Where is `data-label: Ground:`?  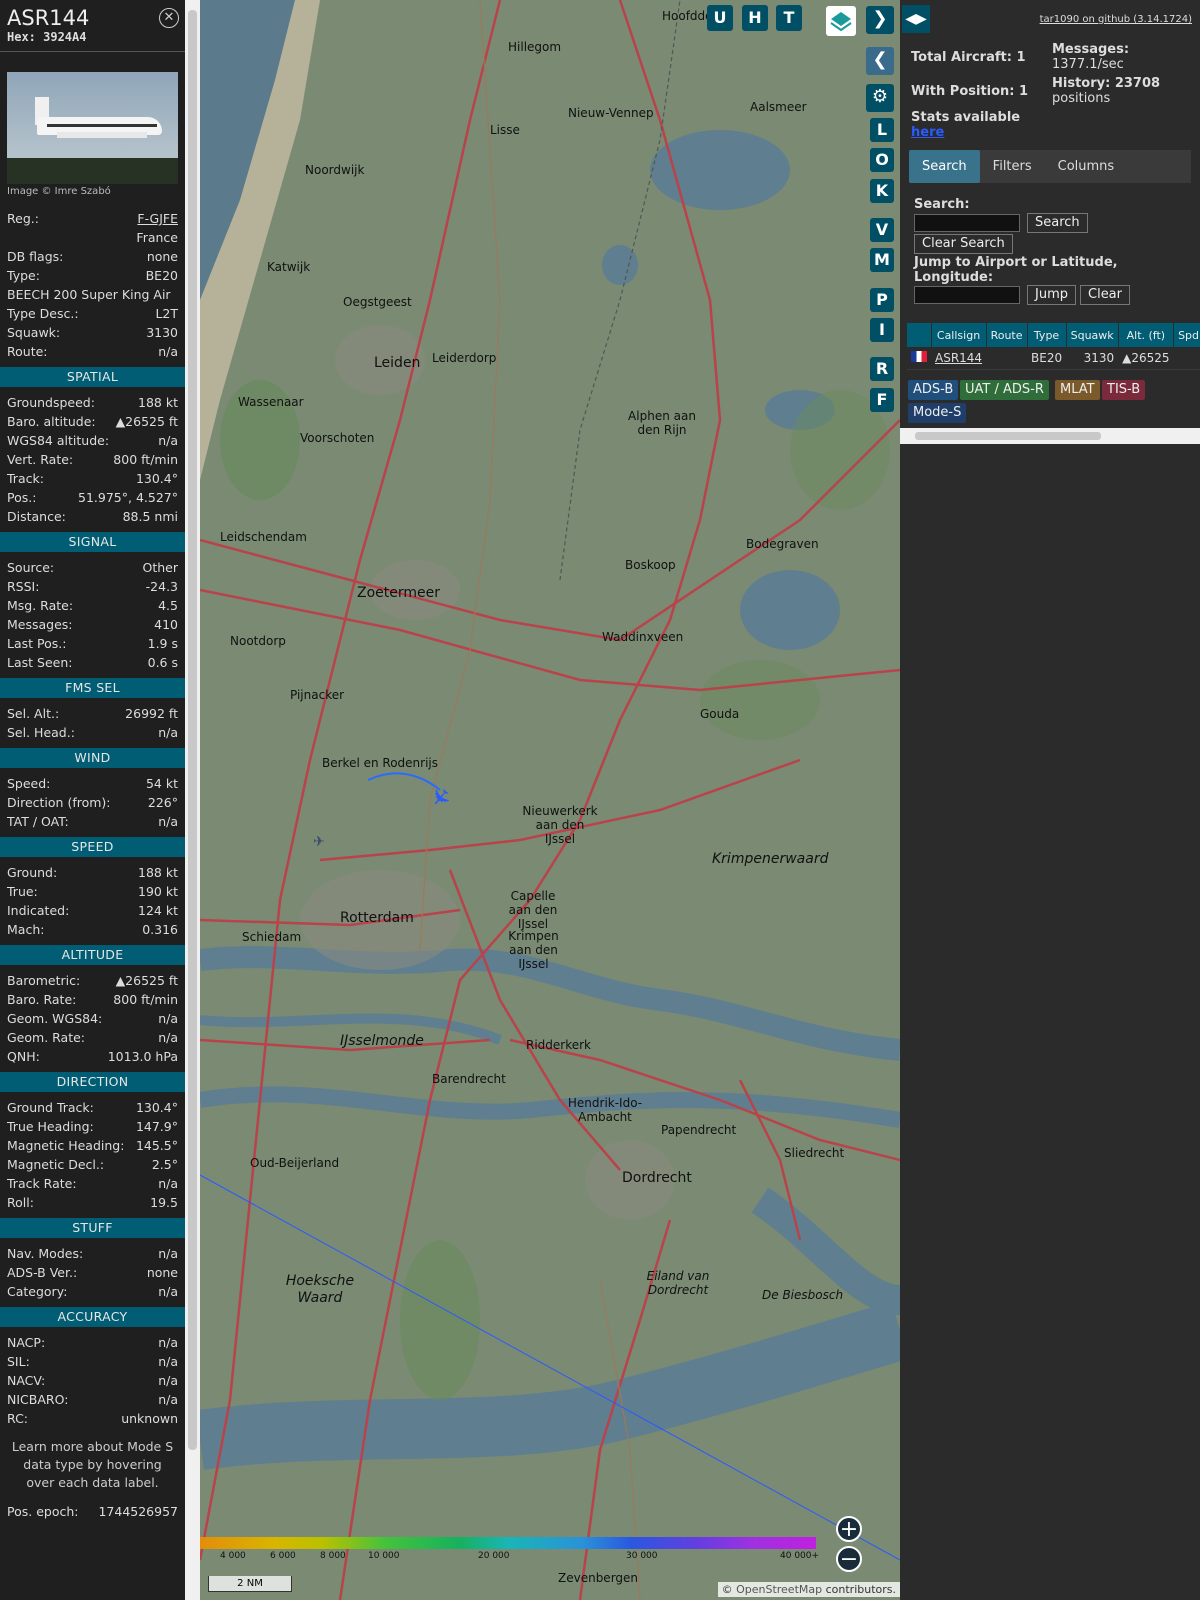 data-label: Ground: is located at coordinates (32, 872).